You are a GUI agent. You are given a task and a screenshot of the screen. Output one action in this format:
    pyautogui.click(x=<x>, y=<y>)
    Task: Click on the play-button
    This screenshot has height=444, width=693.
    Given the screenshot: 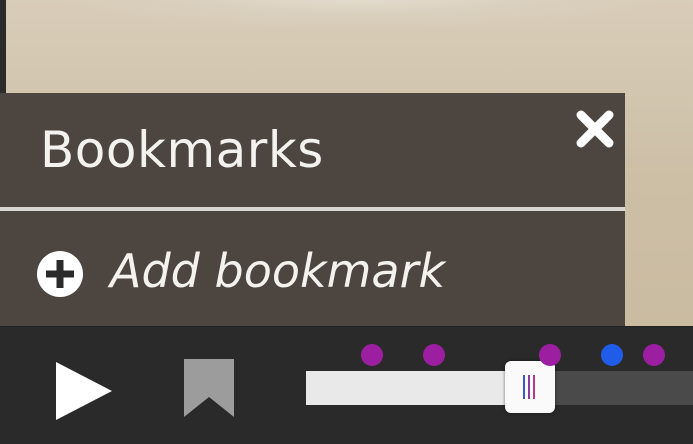 What is the action you would take?
    pyautogui.click(x=83, y=391)
    